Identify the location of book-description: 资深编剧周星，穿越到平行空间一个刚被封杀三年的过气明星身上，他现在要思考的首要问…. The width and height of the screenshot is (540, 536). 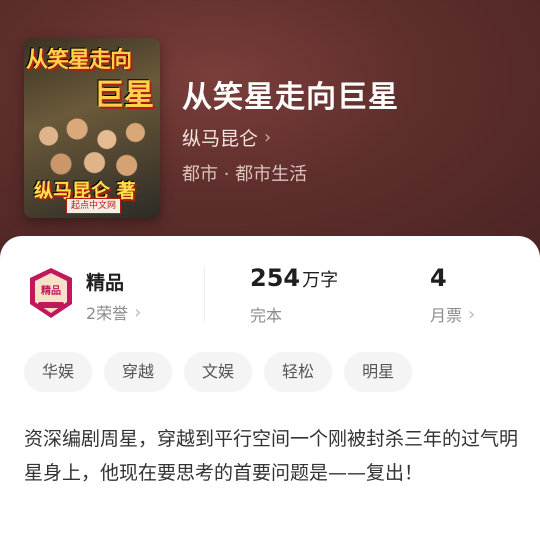
(271, 456).